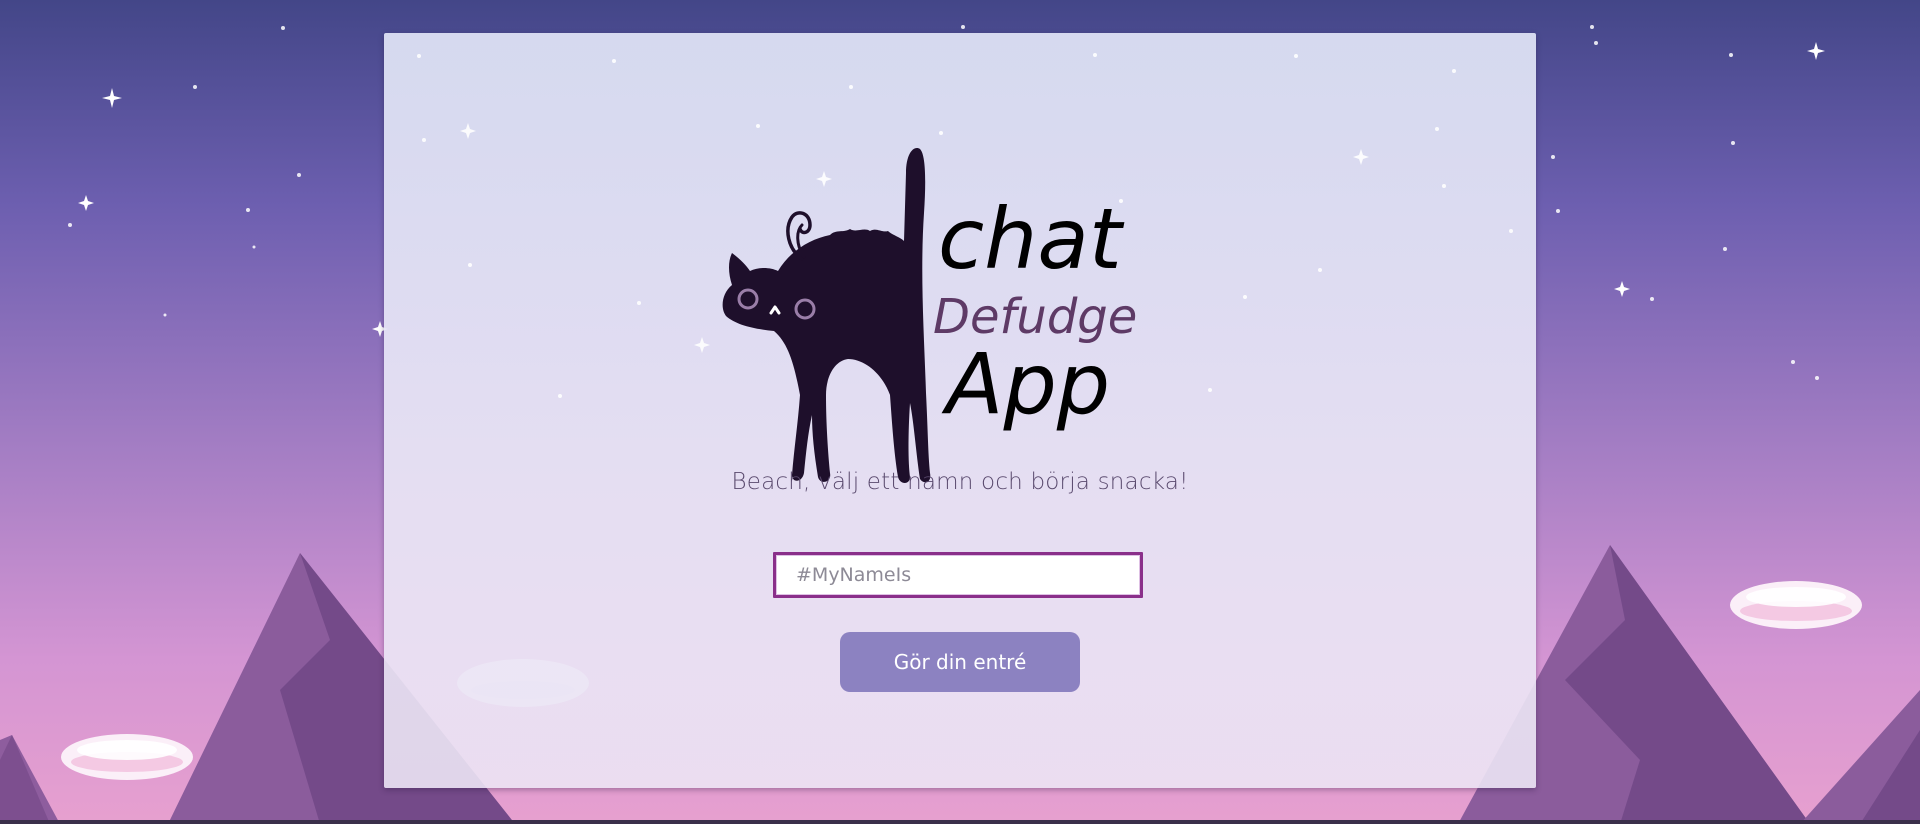 This screenshot has height=824, width=1920. What do you see at coordinates (960, 822) in the screenshot?
I see `bottom-edge` at bounding box center [960, 822].